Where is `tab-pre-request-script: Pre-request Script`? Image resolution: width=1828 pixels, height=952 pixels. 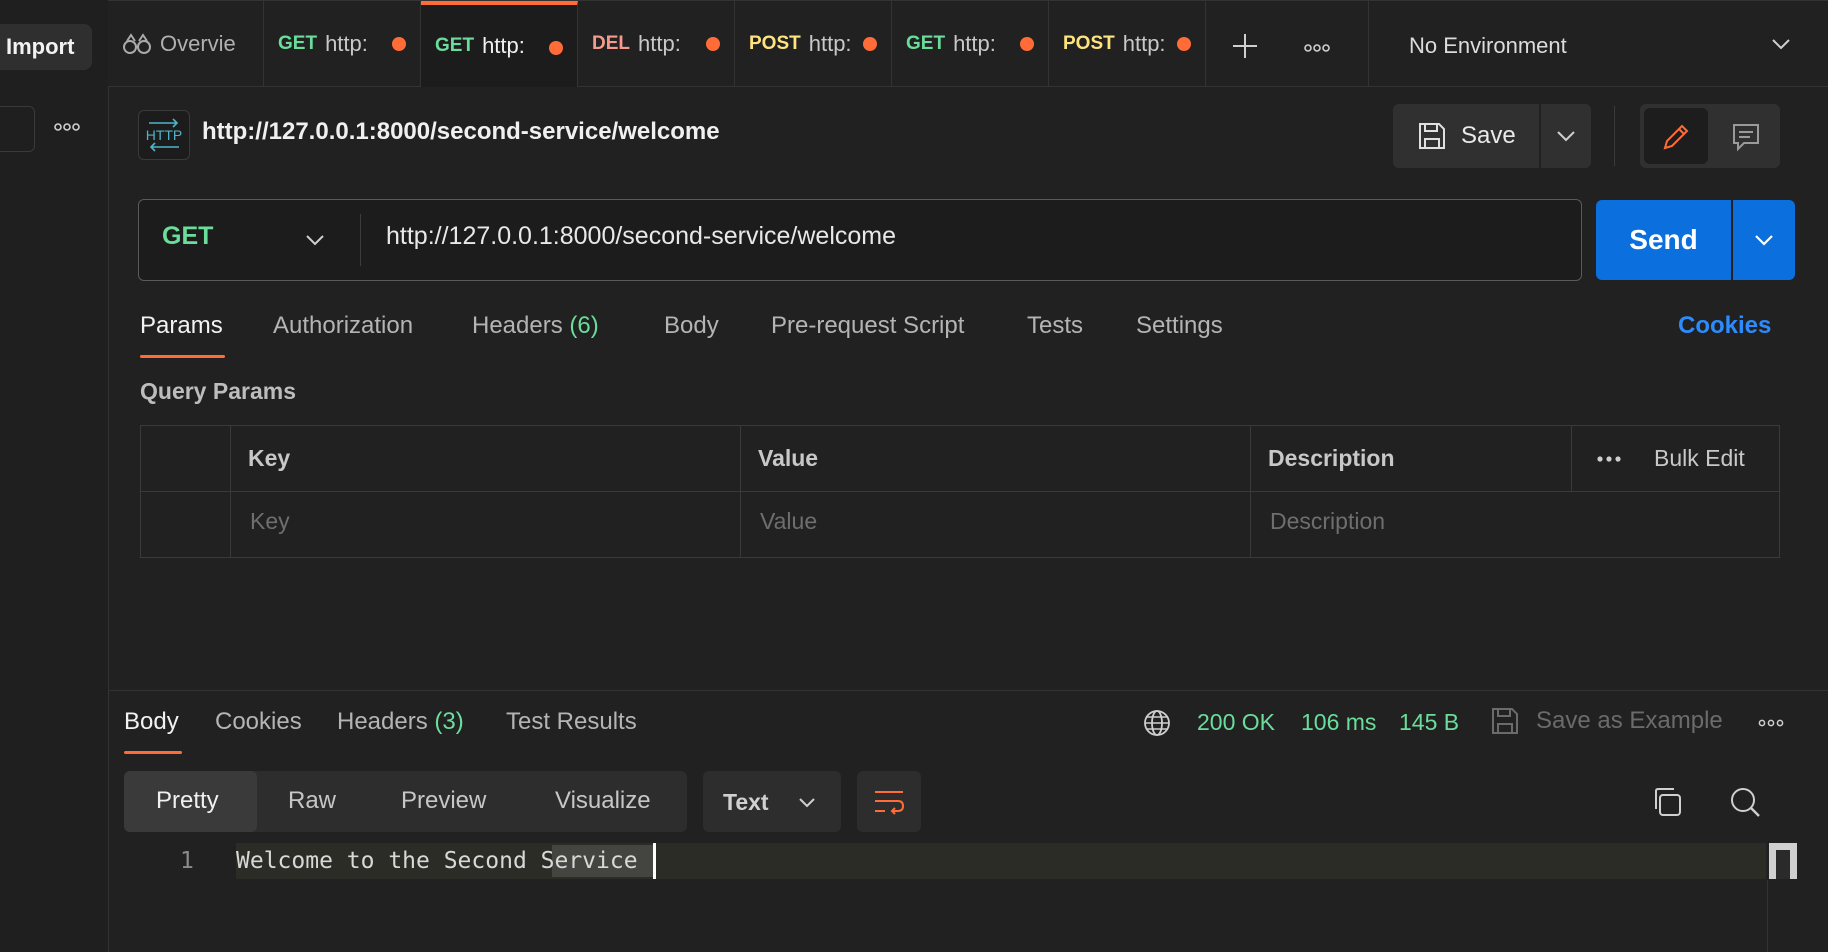 tab-pre-request-script: Pre-request Script is located at coordinates (867, 326).